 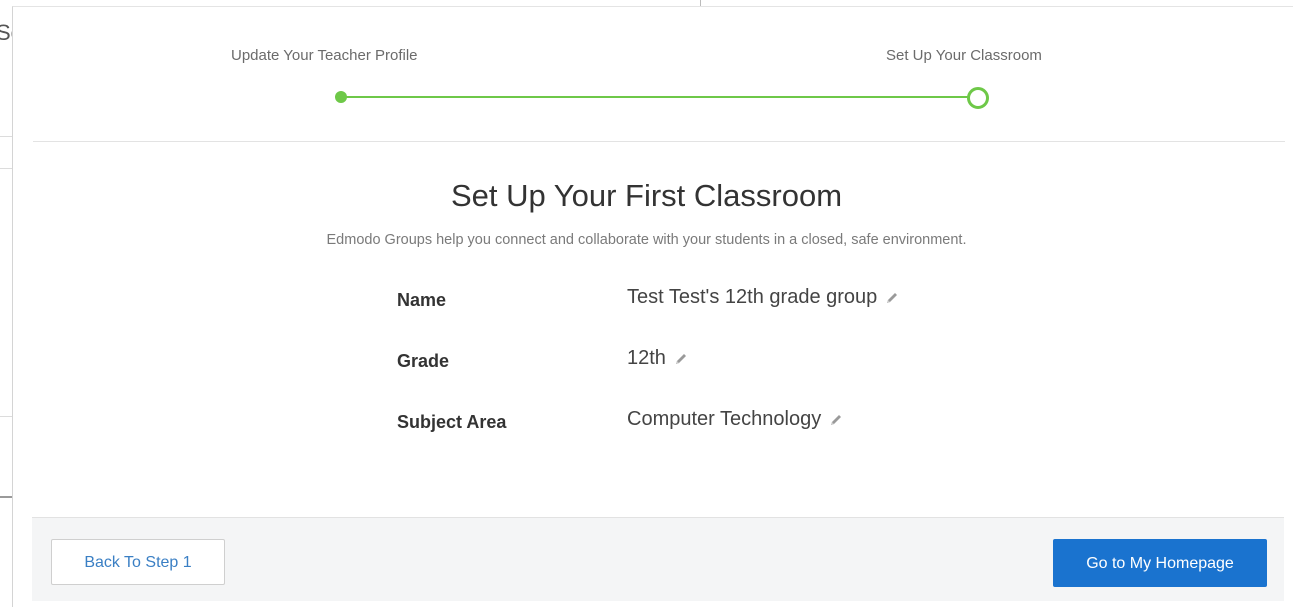 What do you see at coordinates (724, 419) in the screenshot?
I see `subject-area-value-text: Computer Technology` at bounding box center [724, 419].